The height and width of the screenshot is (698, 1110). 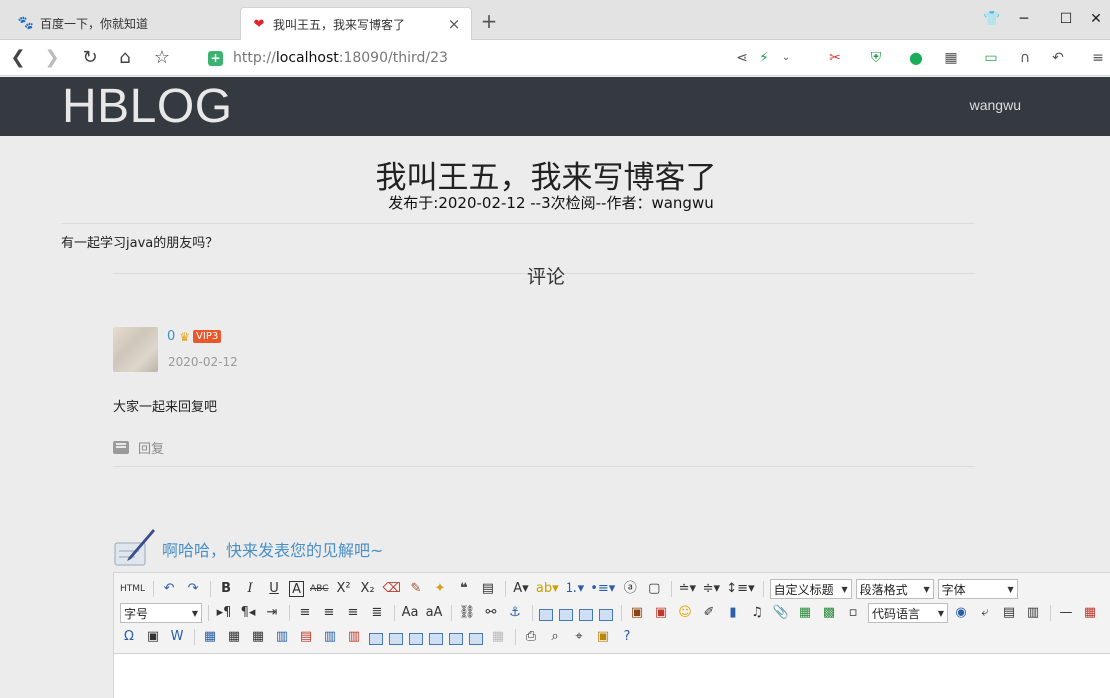 What do you see at coordinates (464, 589) in the screenshot?
I see `blockquote-icon: ❝` at bounding box center [464, 589].